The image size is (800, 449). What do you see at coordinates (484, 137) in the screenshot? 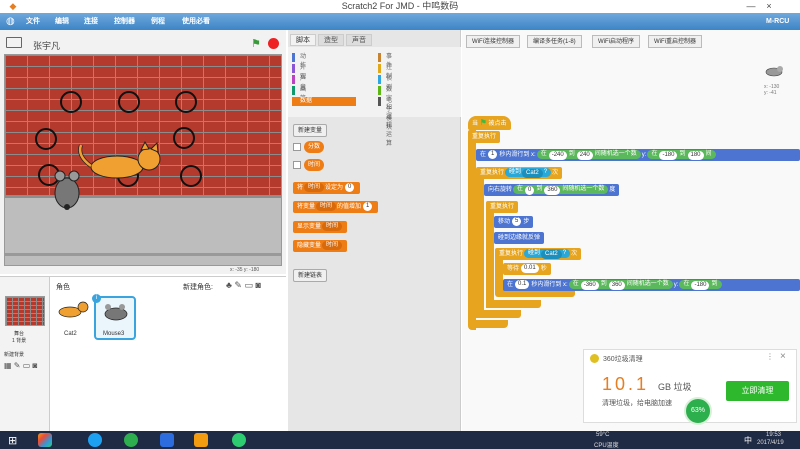
I see `forever-block: 重复执行` at bounding box center [484, 137].